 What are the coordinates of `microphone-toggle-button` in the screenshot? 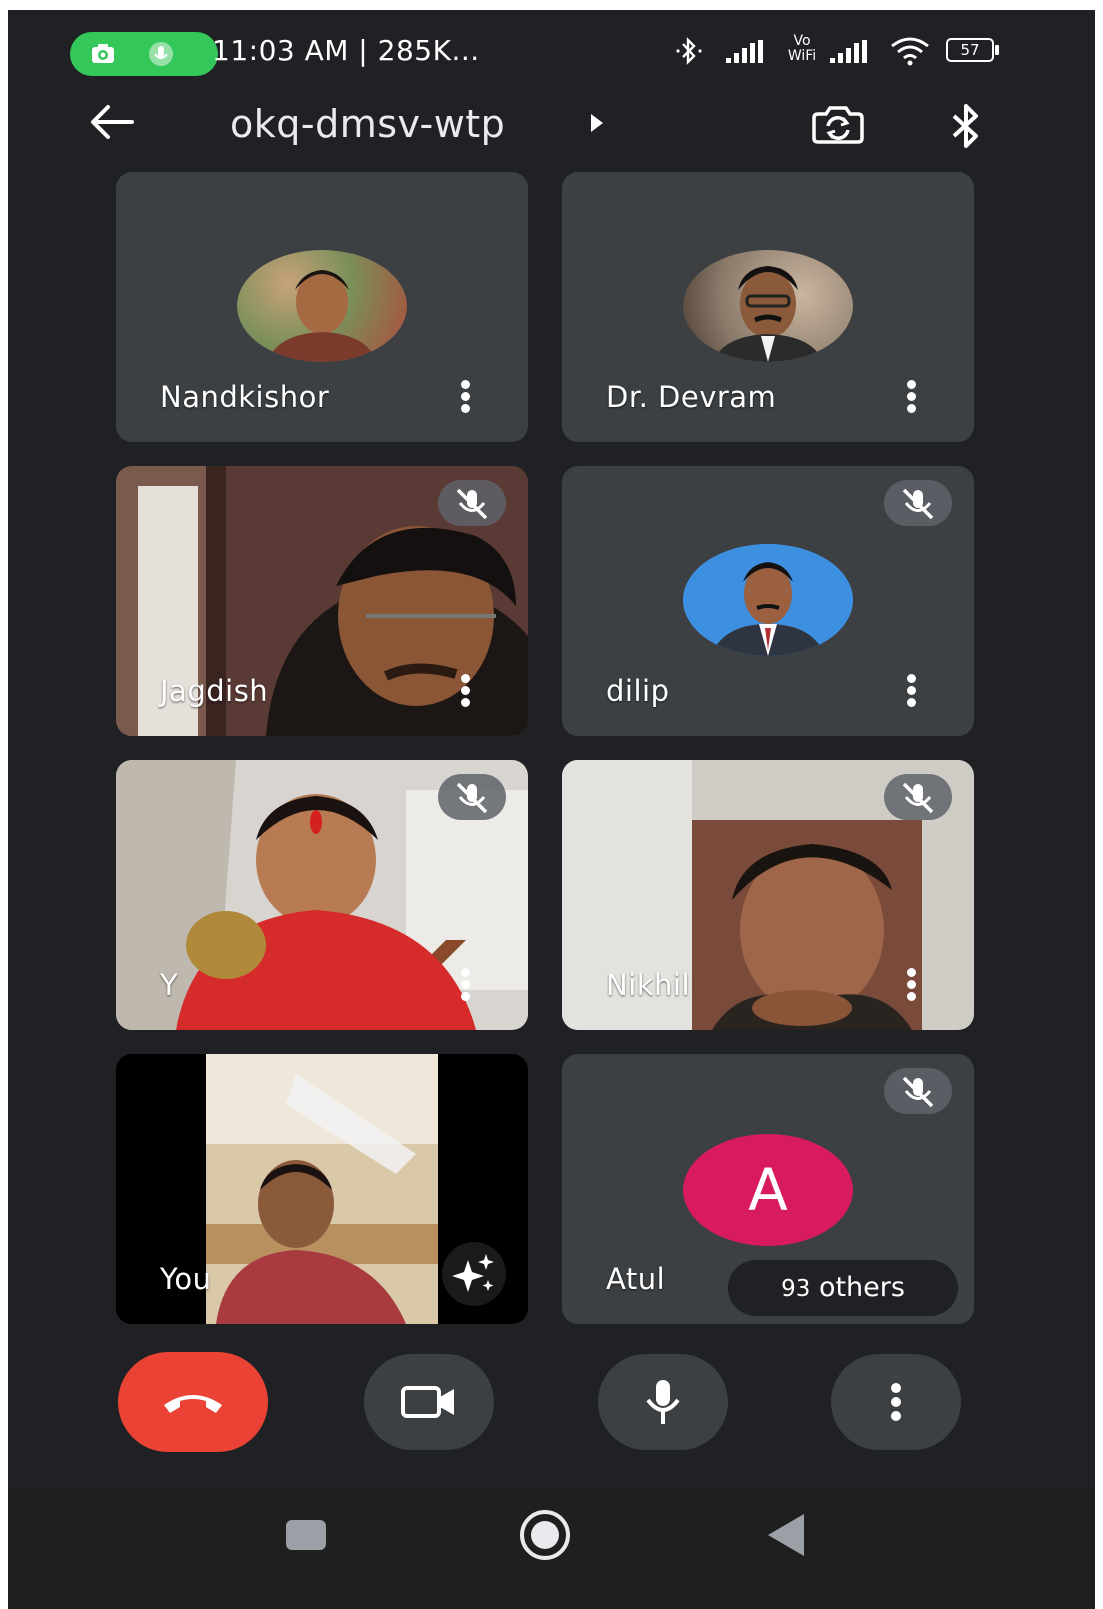 It's located at (663, 1402).